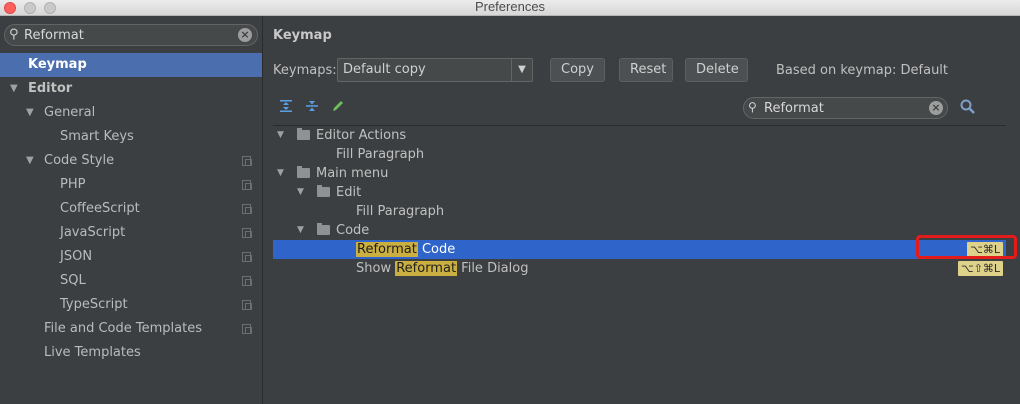 This screenshot has height=404, width=1020. Describe the element at coordinates (312, 107) in the screenshot. I see `collapse-all-icon` at that location.